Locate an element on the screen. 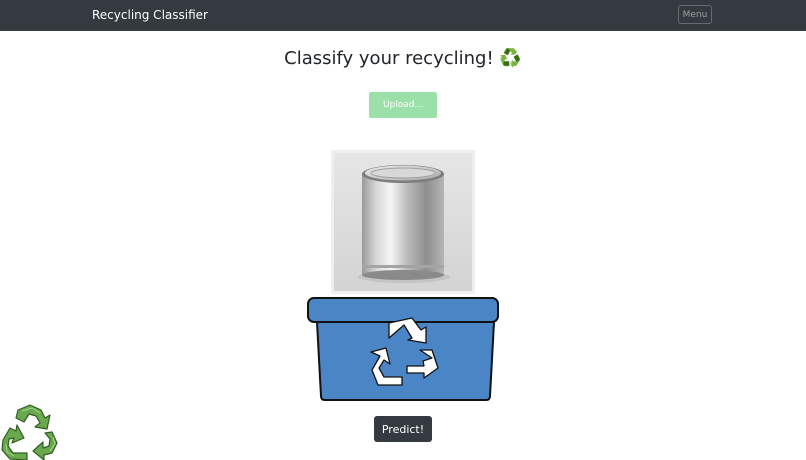 The height and width of the screenshot is (460, 806). recycling-bin-icon is located at coordinates (403, 349).